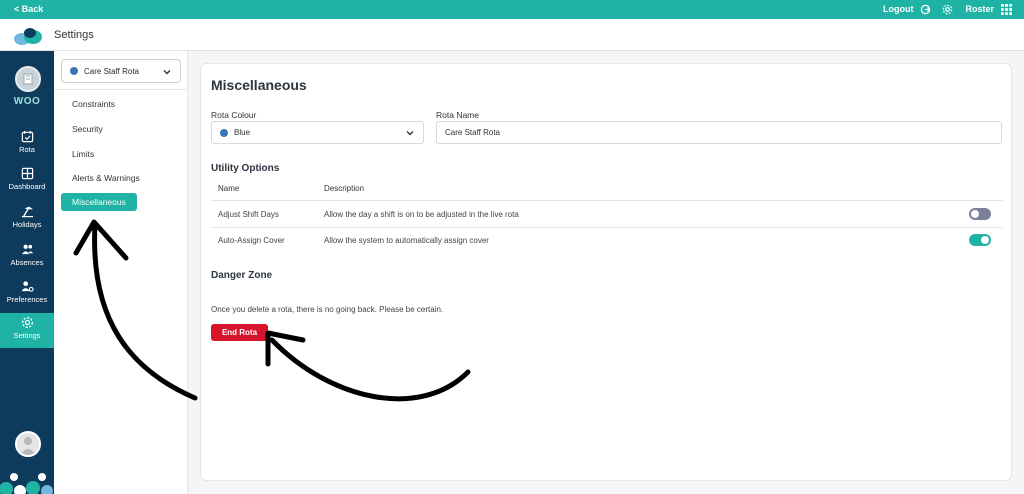 Image resolution: width=1024 pixels, height=494 pixels. What do you see at coordinates (27, 219) in the screenshot?
I see `nav-item-holidays: Holidays` at bounding box center [27, 219].